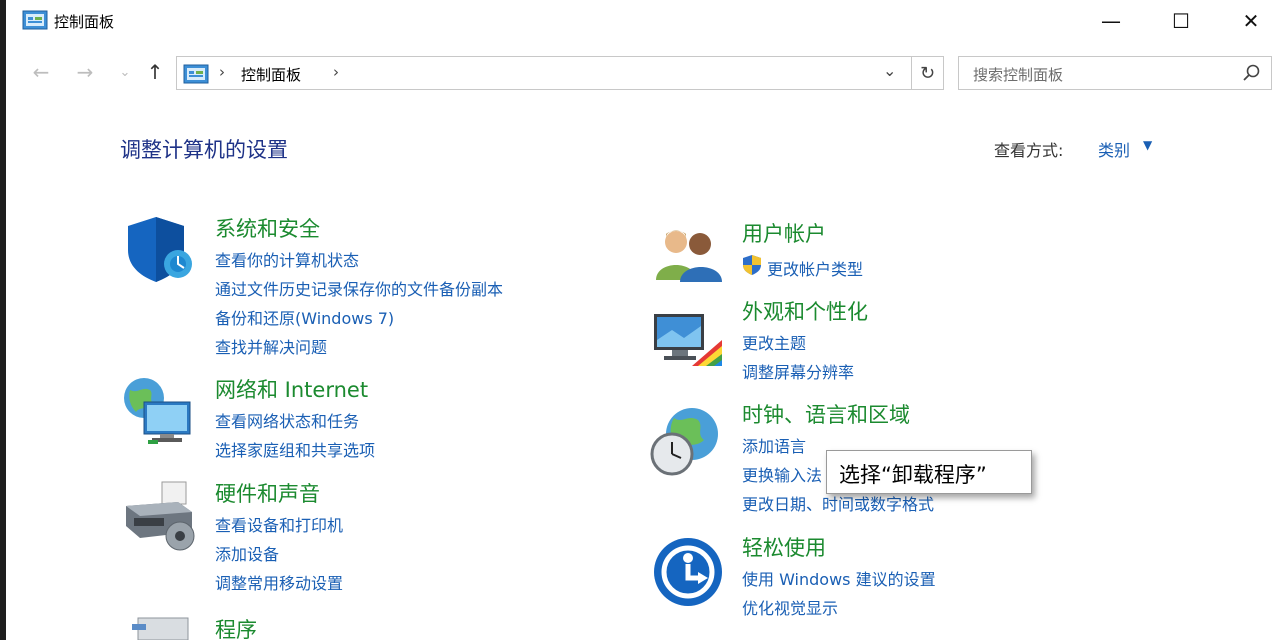 The width and height of the screenshot is (1286, 640). What do you see at coordinates (913, 475) in the screenshot?
I see `tooltip-text: 选择“卸载程序”` at bounding box center [913, 475].